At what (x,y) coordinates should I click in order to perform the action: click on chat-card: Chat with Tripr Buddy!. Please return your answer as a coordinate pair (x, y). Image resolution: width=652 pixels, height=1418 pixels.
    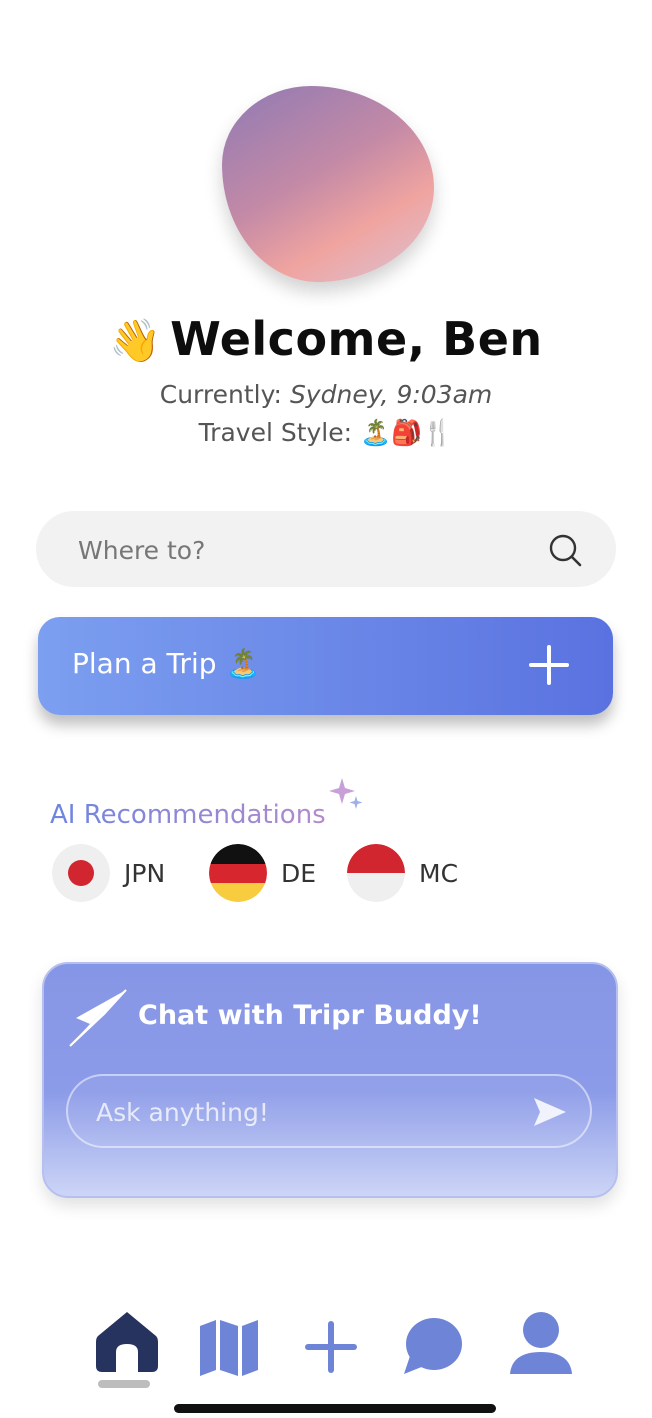
    Looking at the image, I should click on (330, 1080).